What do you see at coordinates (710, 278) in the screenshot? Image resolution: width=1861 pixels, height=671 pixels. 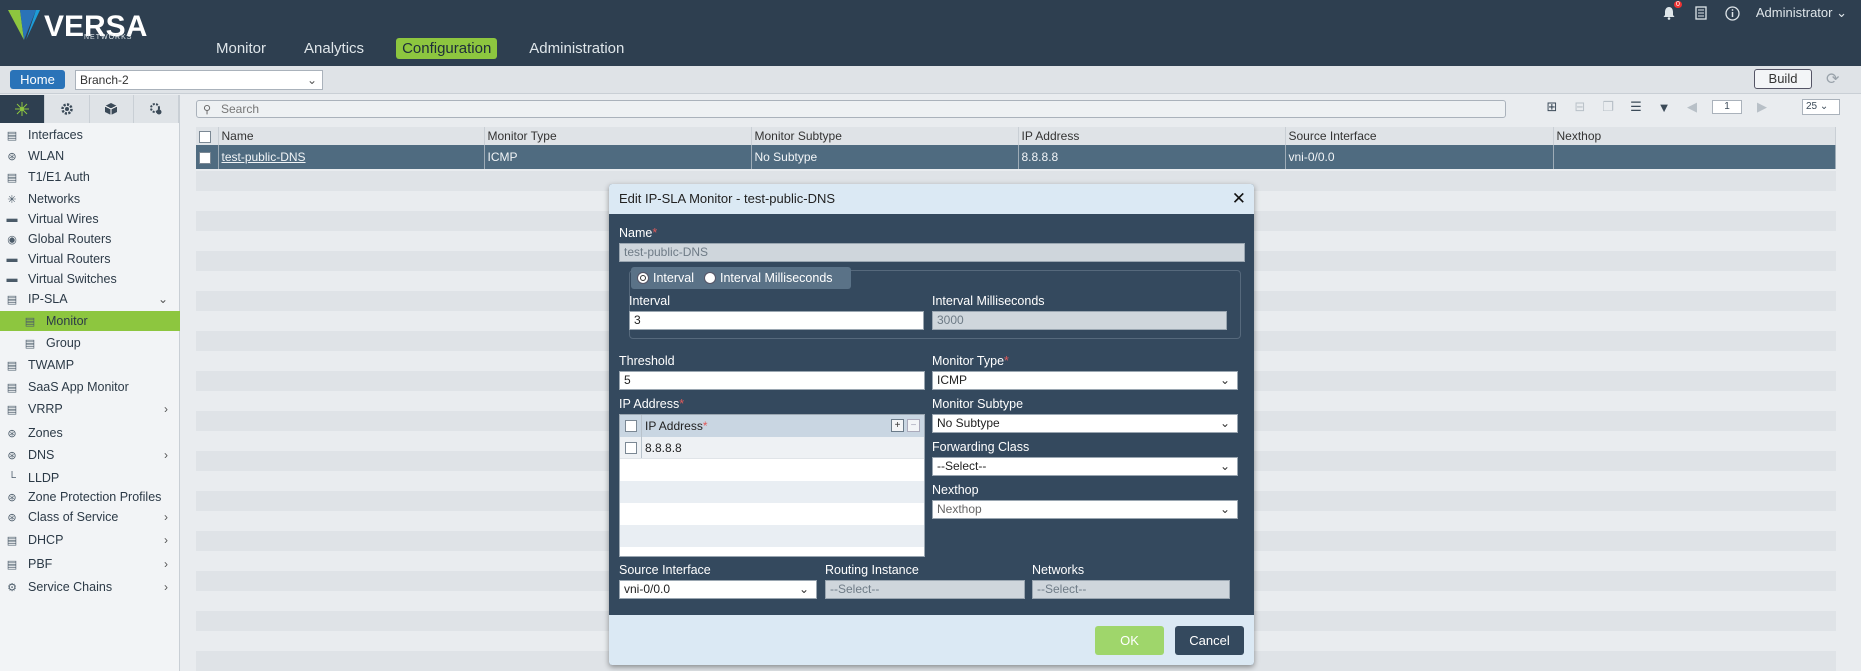 I see `interval-ms-radio` at bounding box center [710, 278].